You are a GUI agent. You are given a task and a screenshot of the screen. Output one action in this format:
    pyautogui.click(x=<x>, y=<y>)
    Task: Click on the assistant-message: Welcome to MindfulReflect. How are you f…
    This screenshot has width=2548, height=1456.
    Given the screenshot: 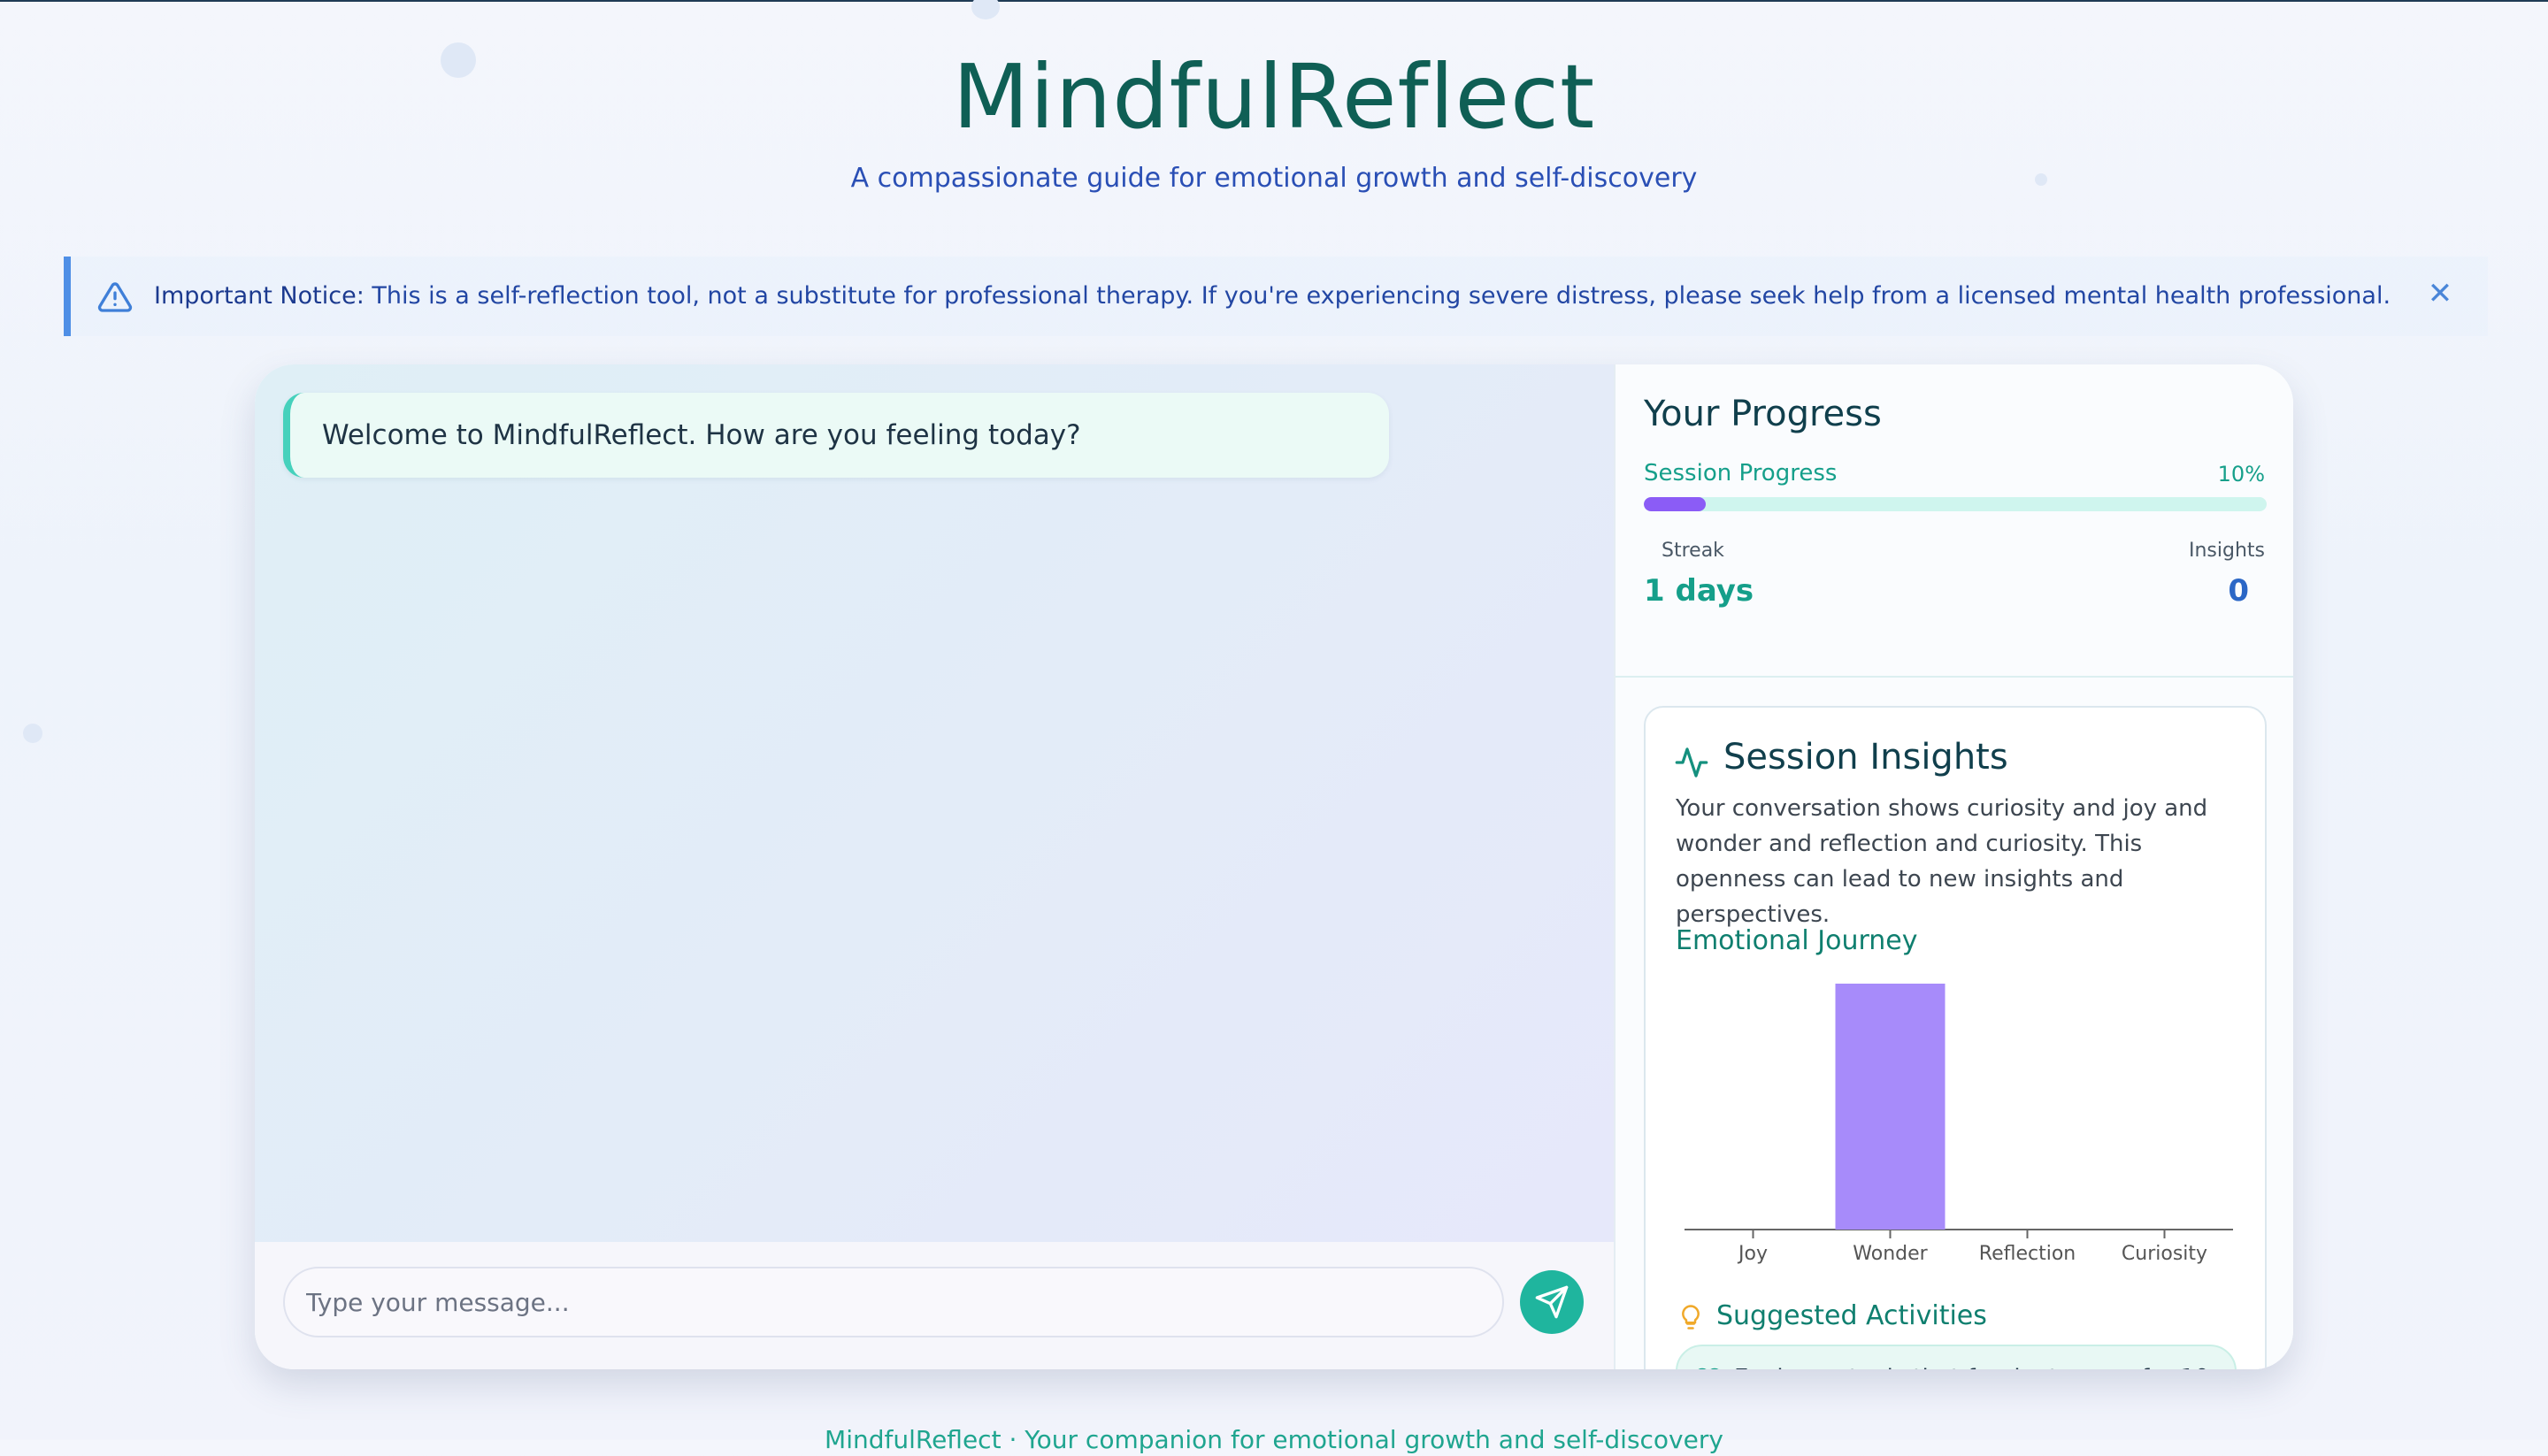 What is the action you would take?
    pyautogui.click(x=836, y=435)
    